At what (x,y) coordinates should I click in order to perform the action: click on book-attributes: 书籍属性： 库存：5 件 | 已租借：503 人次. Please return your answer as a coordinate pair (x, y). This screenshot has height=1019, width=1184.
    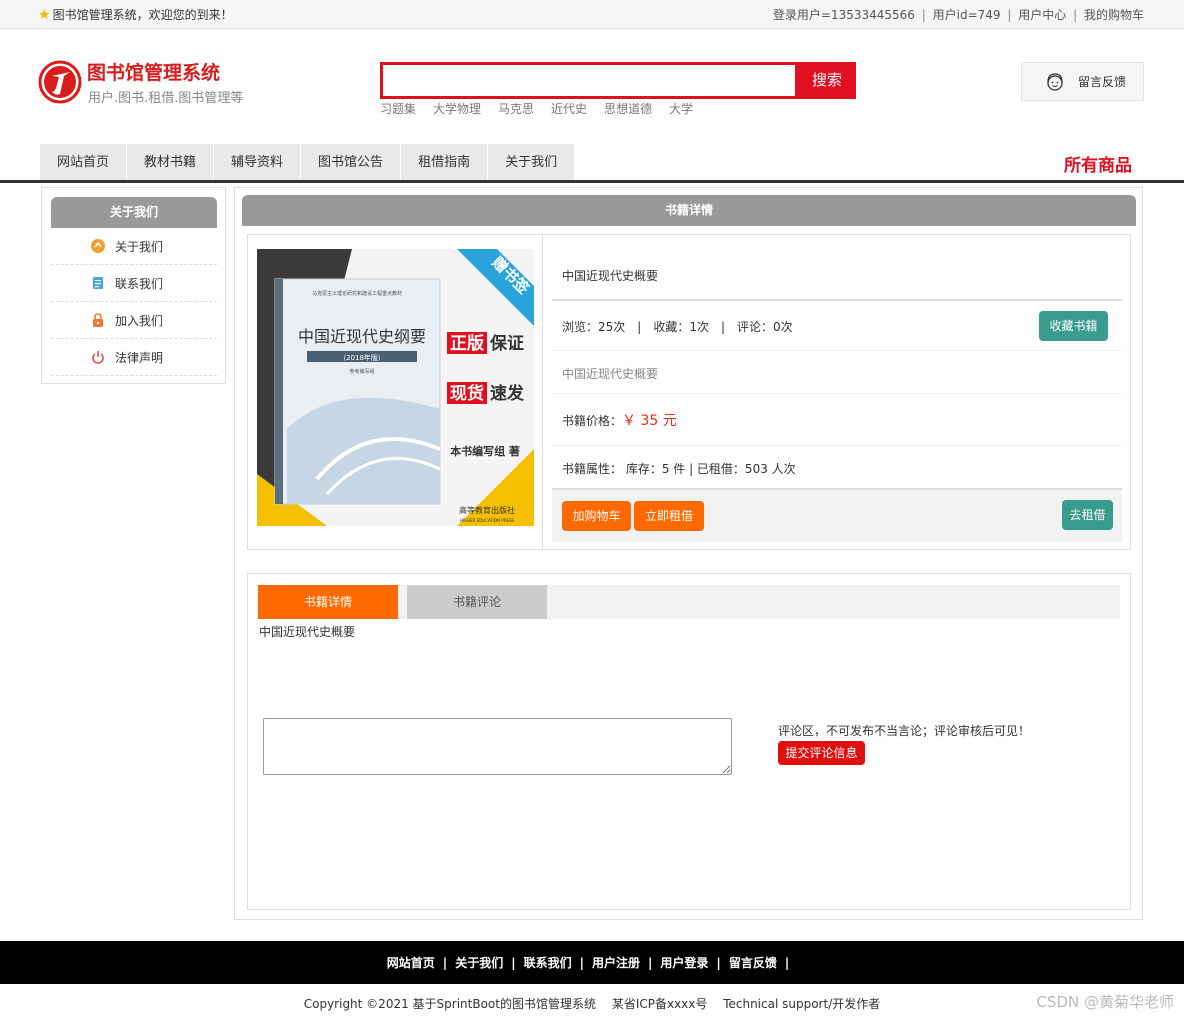
    Looking at the image, I should click on (679, 469).